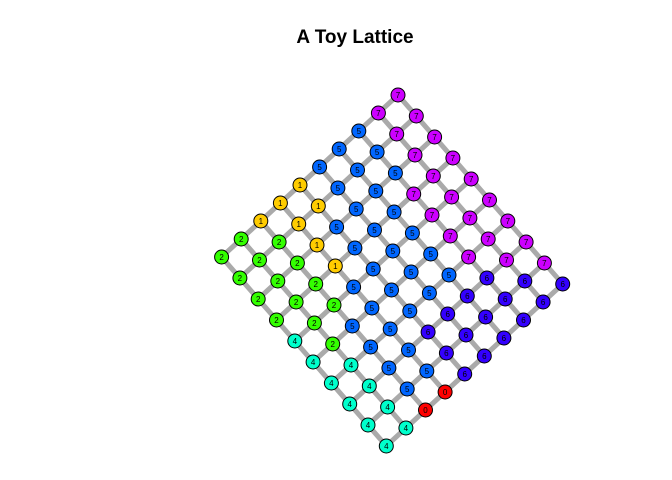  Describe the element at coordinates (425, 410) in the screenshot. I see `lattice-node: 0` at that location.